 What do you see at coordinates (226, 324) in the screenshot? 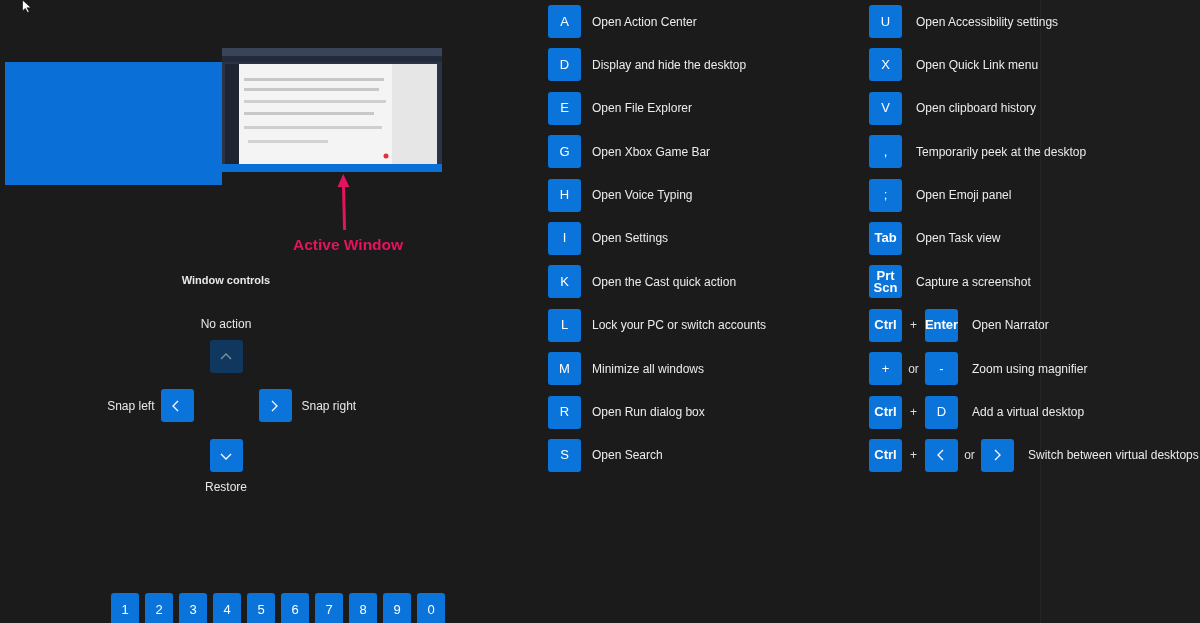
I see `key-label: No action` at bounding box center [226, 324].